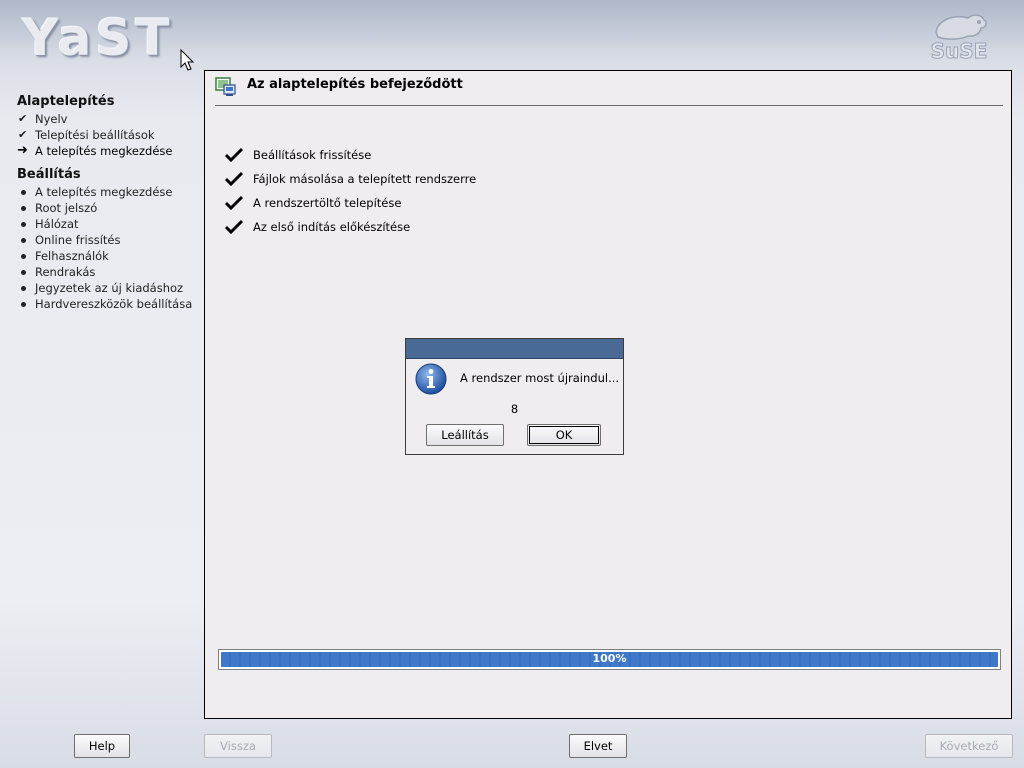 This screenshot has width=1024, height=768. Describe the element at coordinates (109, 288) in the screenshot. I see `sidebar-item-label: Jegyzetek az új kiadáshoz` at that location.